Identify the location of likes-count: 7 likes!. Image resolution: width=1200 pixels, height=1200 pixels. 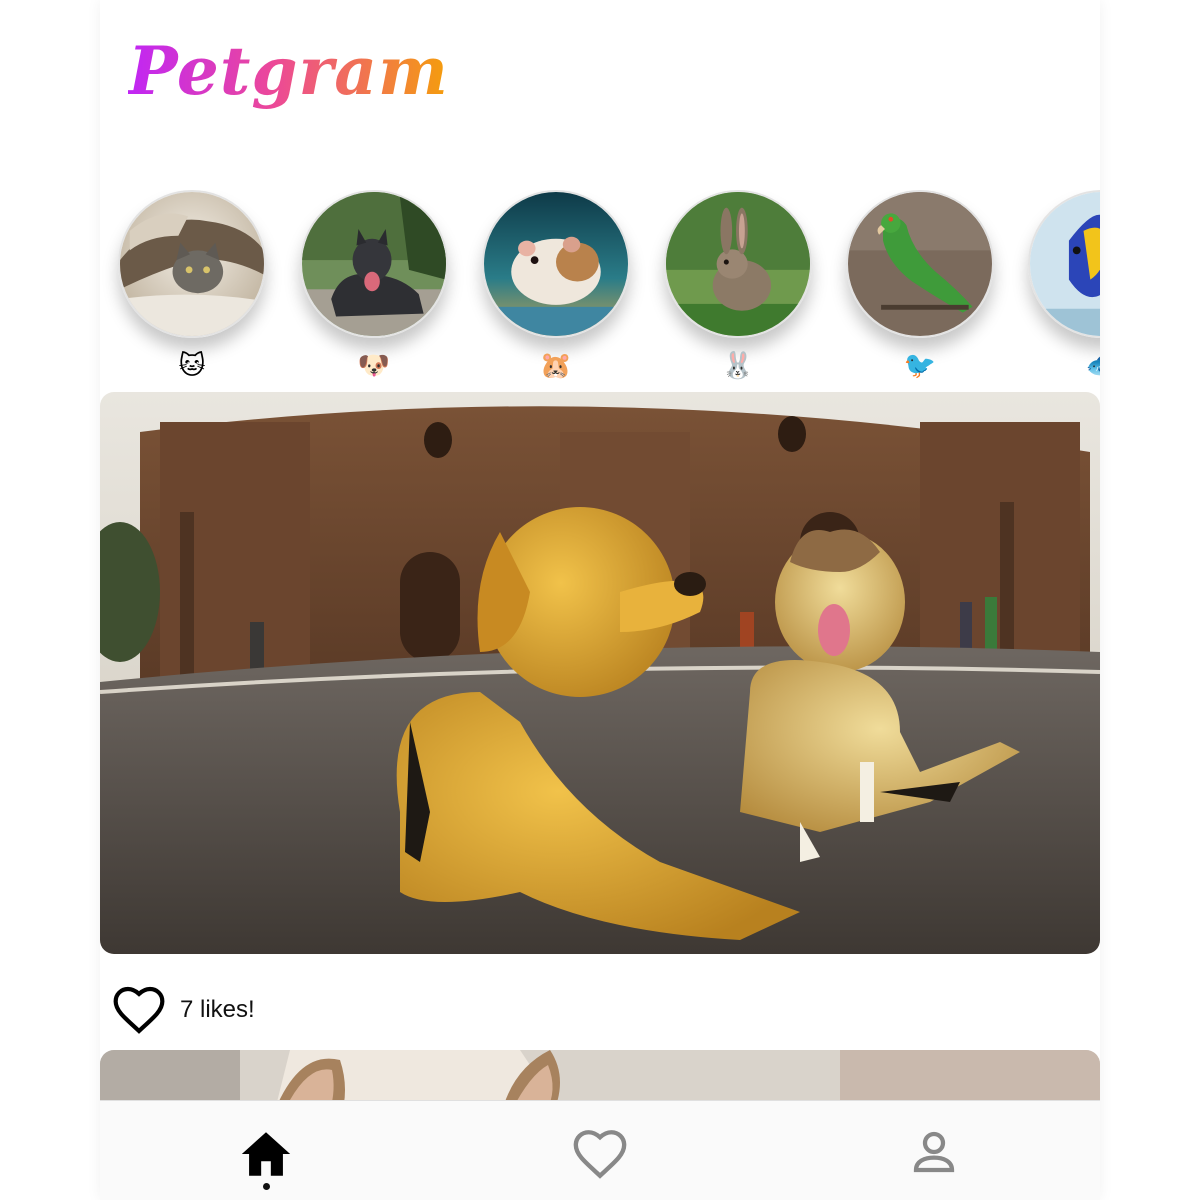
(217, 1009).